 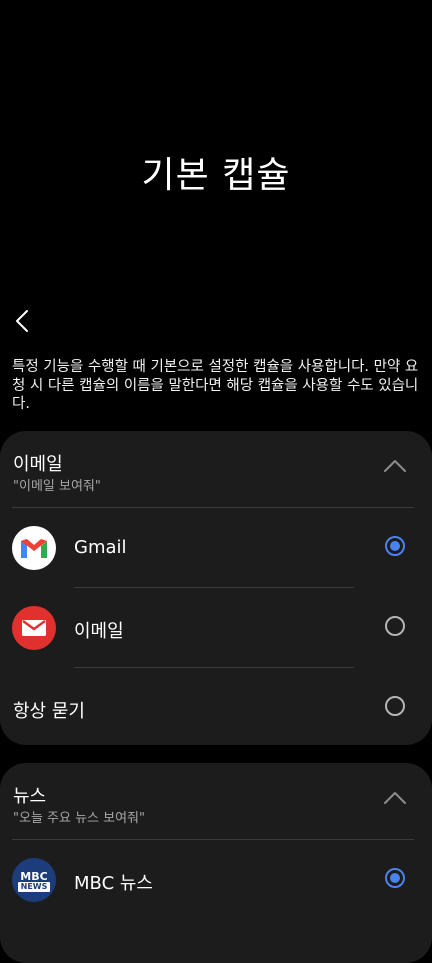 I want to click on back-button, so click(x=22, y=321).